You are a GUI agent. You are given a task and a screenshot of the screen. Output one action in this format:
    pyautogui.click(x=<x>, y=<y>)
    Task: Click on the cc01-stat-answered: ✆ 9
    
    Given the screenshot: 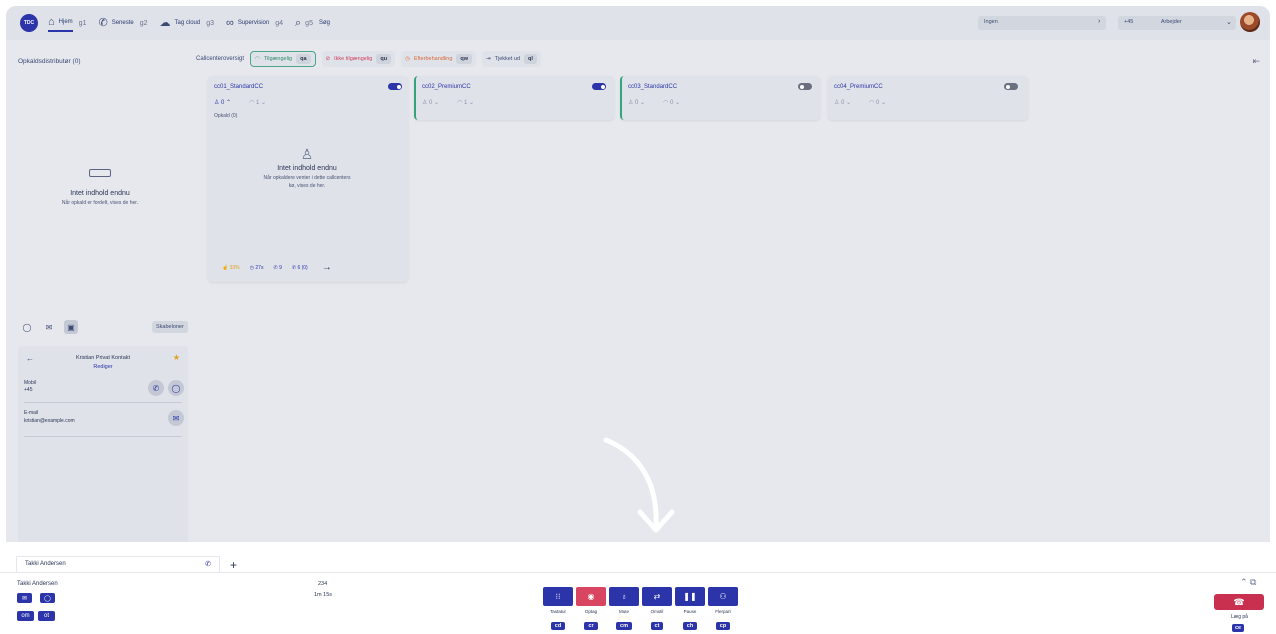 What is the action you would take?
    pyautogui.click(x=277, y=267)
    